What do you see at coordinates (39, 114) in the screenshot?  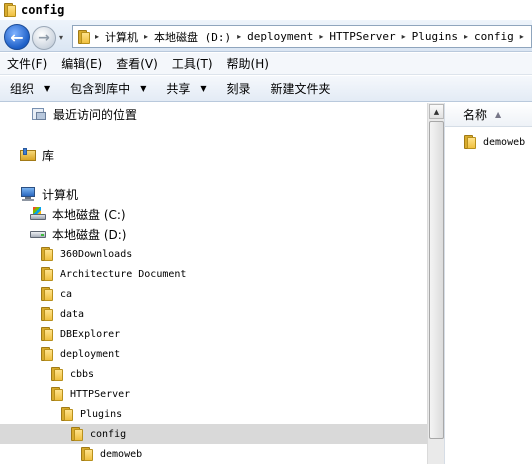 I see `recent-places-icon` at bounding box center [39, 114].